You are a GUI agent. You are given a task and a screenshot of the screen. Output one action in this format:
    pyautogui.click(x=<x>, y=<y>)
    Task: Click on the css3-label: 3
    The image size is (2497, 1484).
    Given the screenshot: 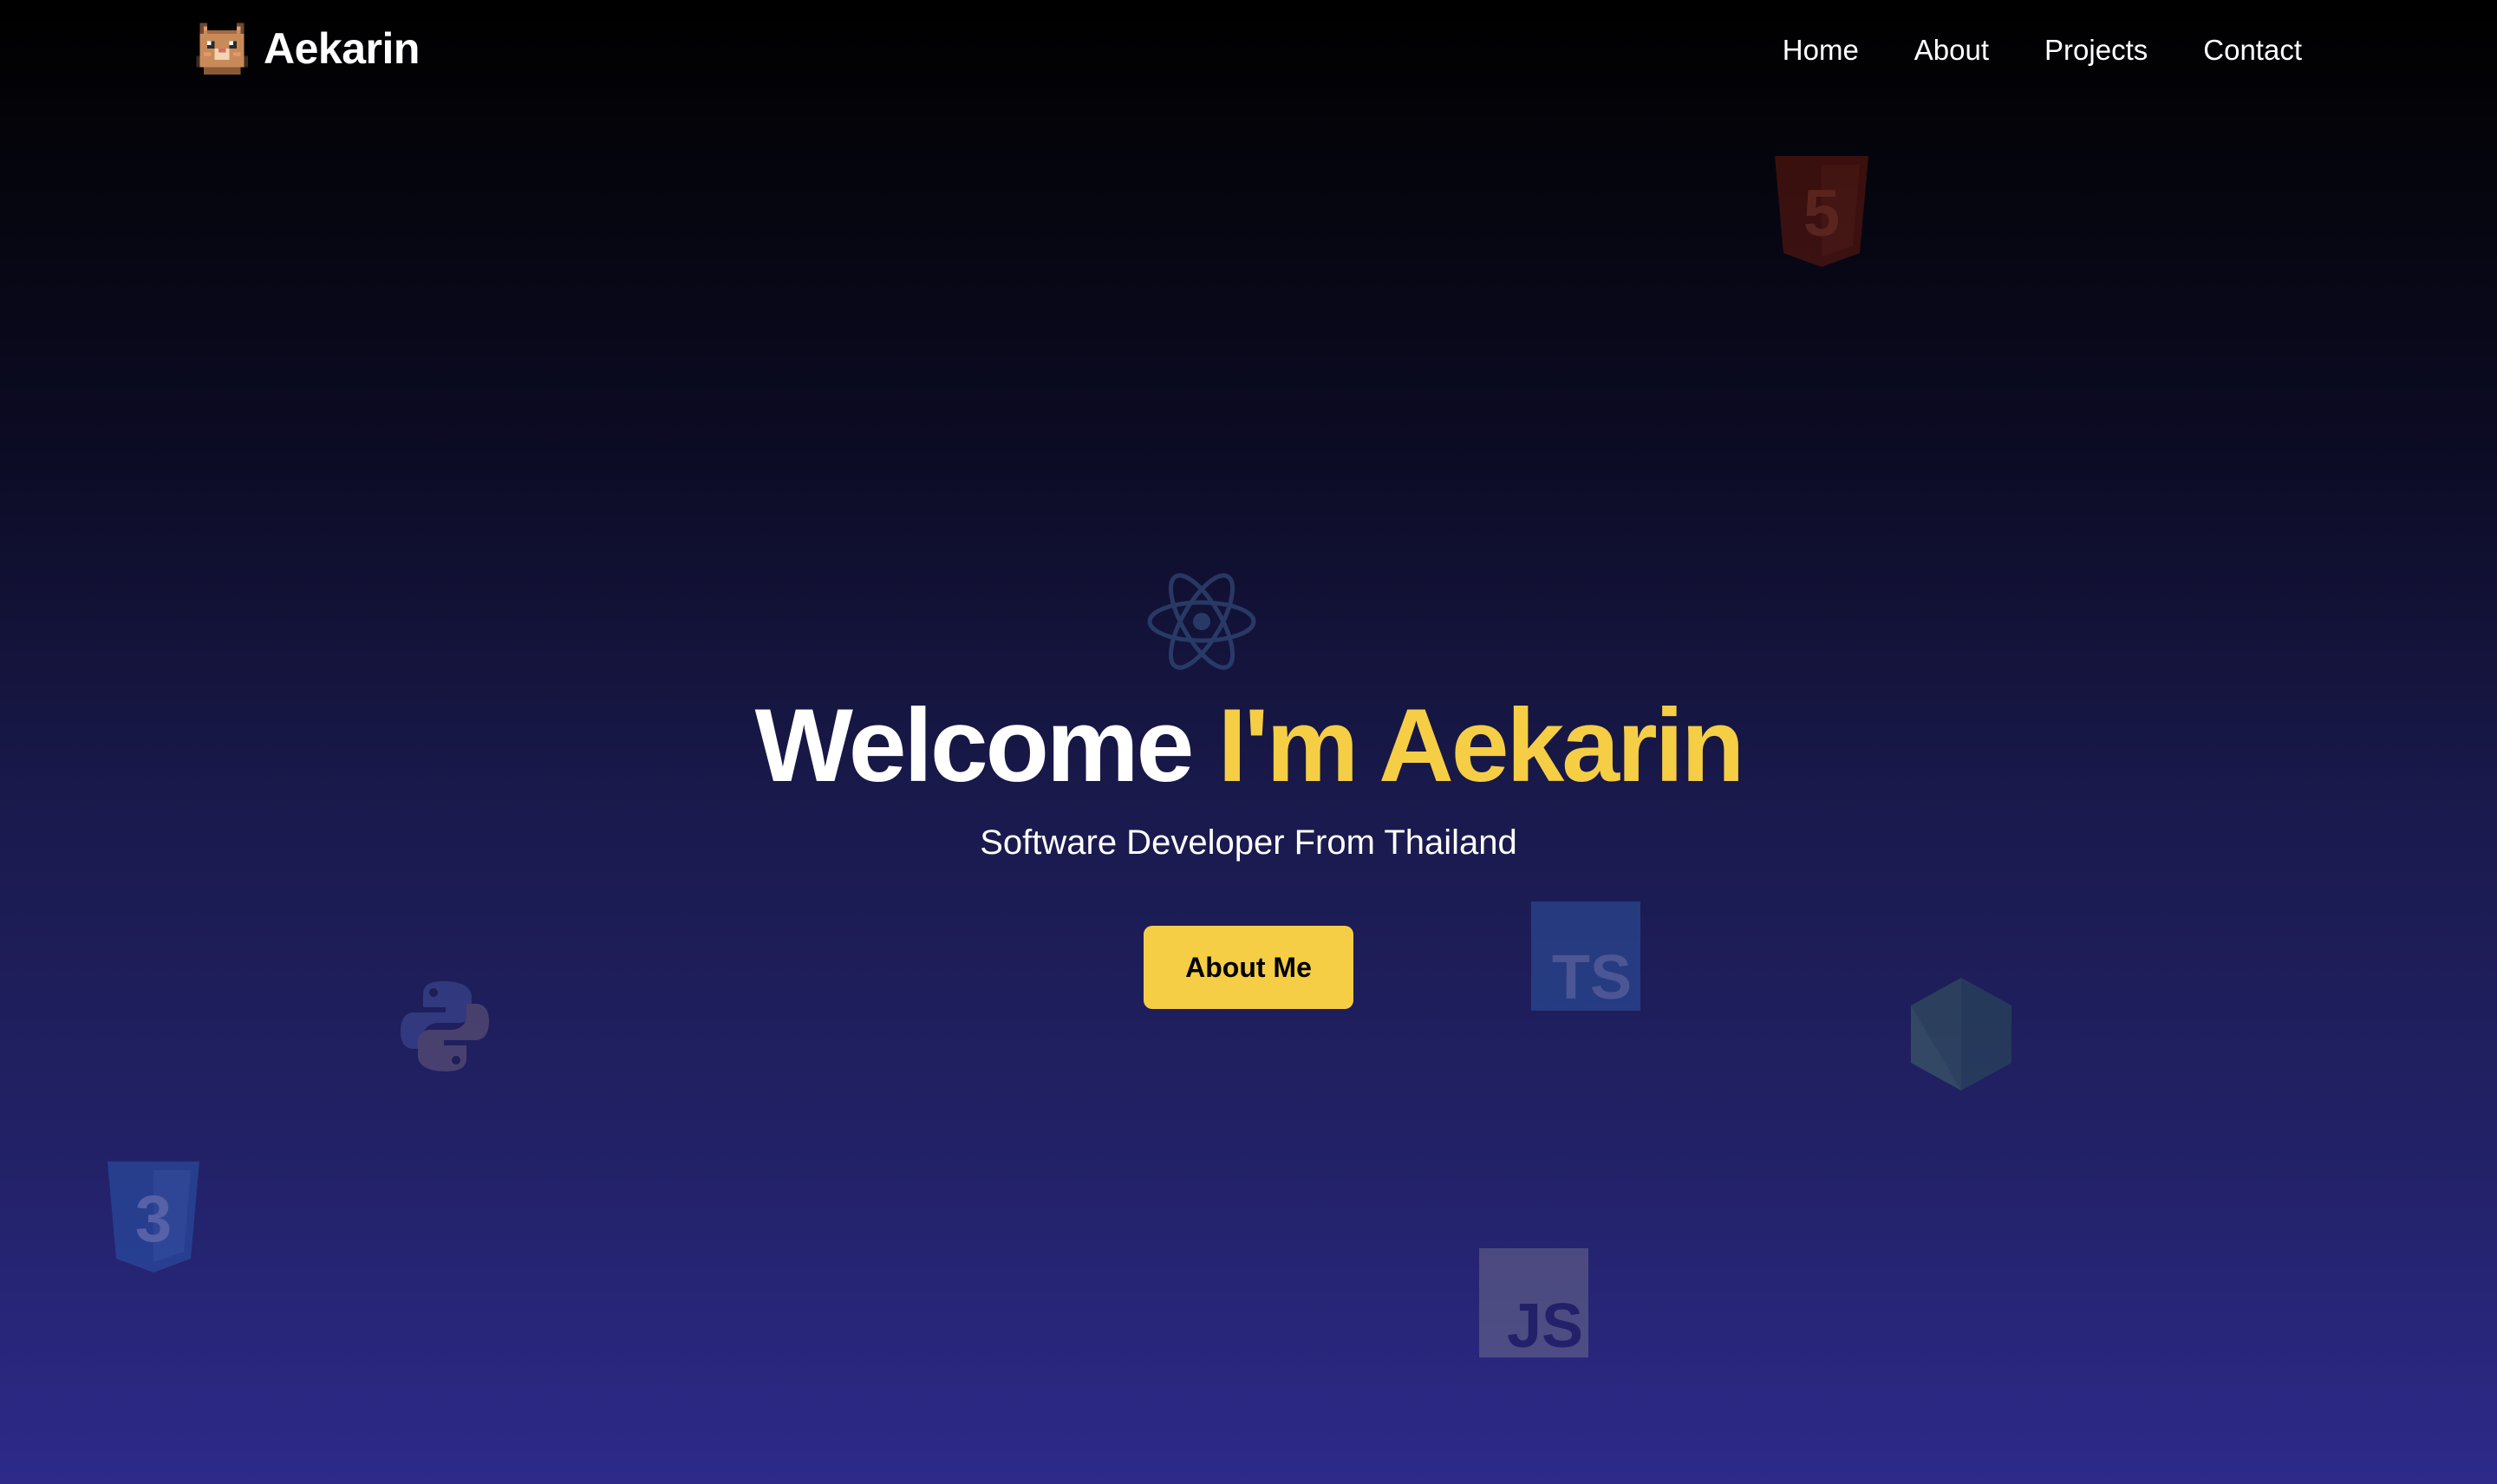 What is the action you would take?
    pyautogui.click(x=153, y=1219)
    